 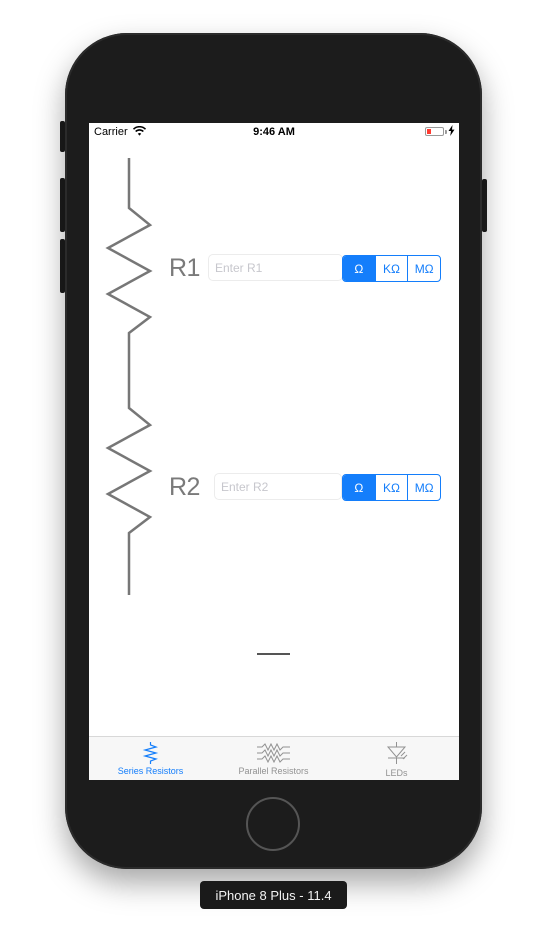 What do you see at coordinates (451, 132) in the screenshot?
I see `charging-bolt-icon` at bounding box center [451, 132].